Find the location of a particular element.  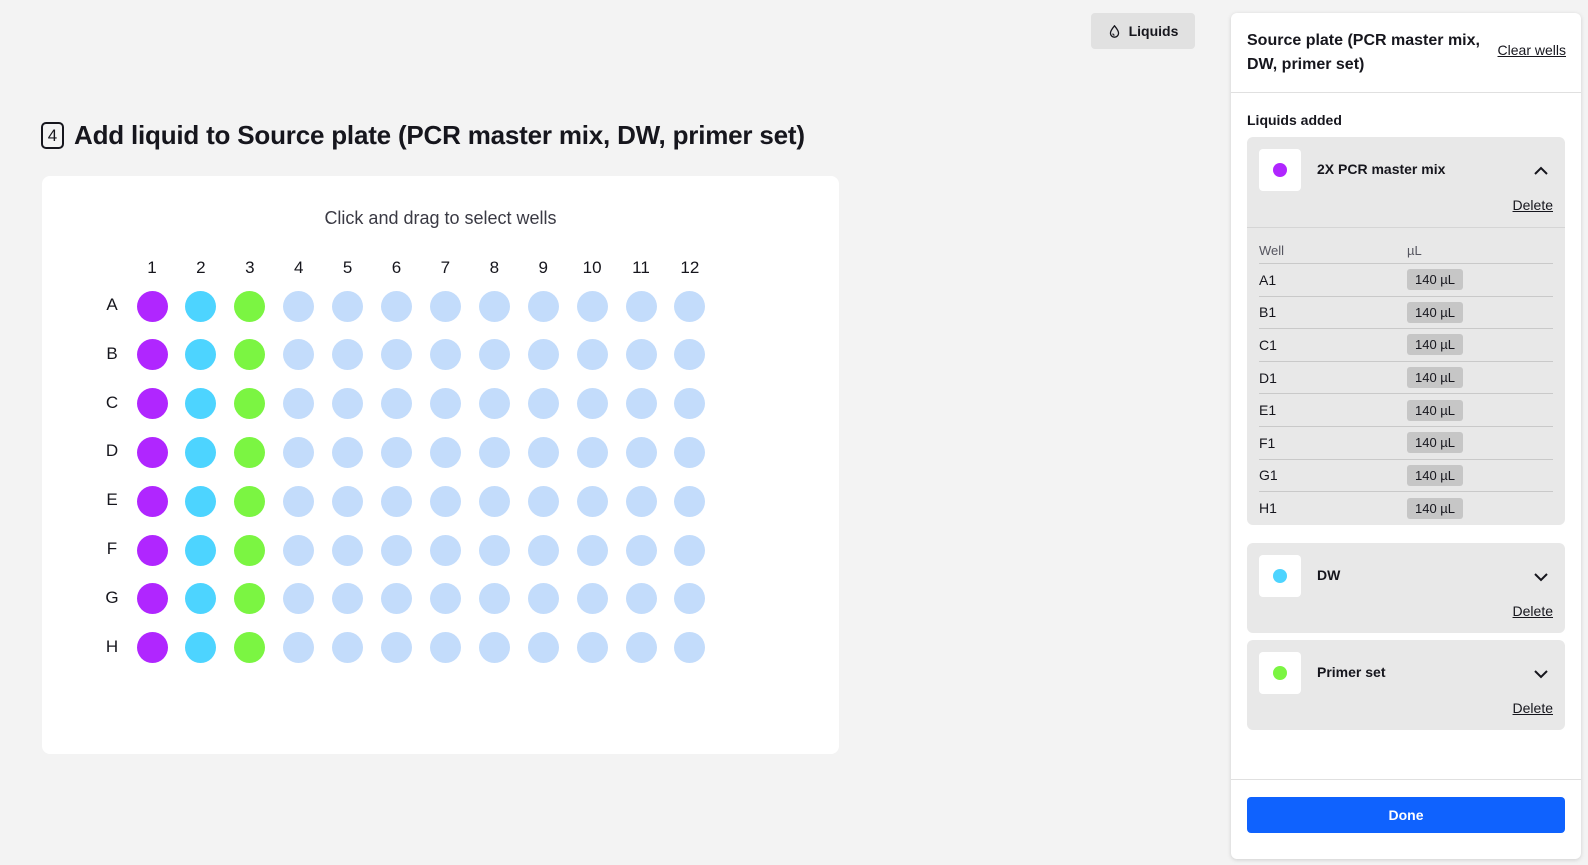

well-A9 is located at coordinates (543, 306).